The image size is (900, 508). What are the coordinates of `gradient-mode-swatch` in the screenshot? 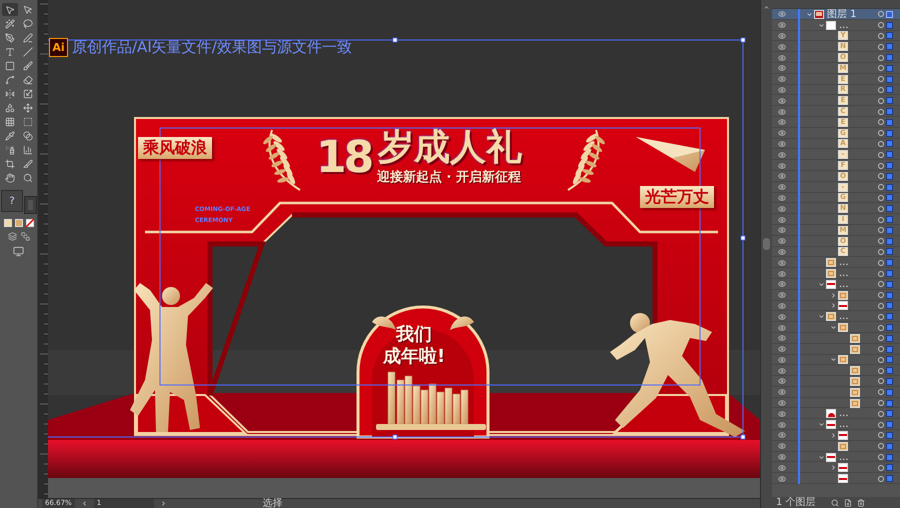 It's located at (18, 223).